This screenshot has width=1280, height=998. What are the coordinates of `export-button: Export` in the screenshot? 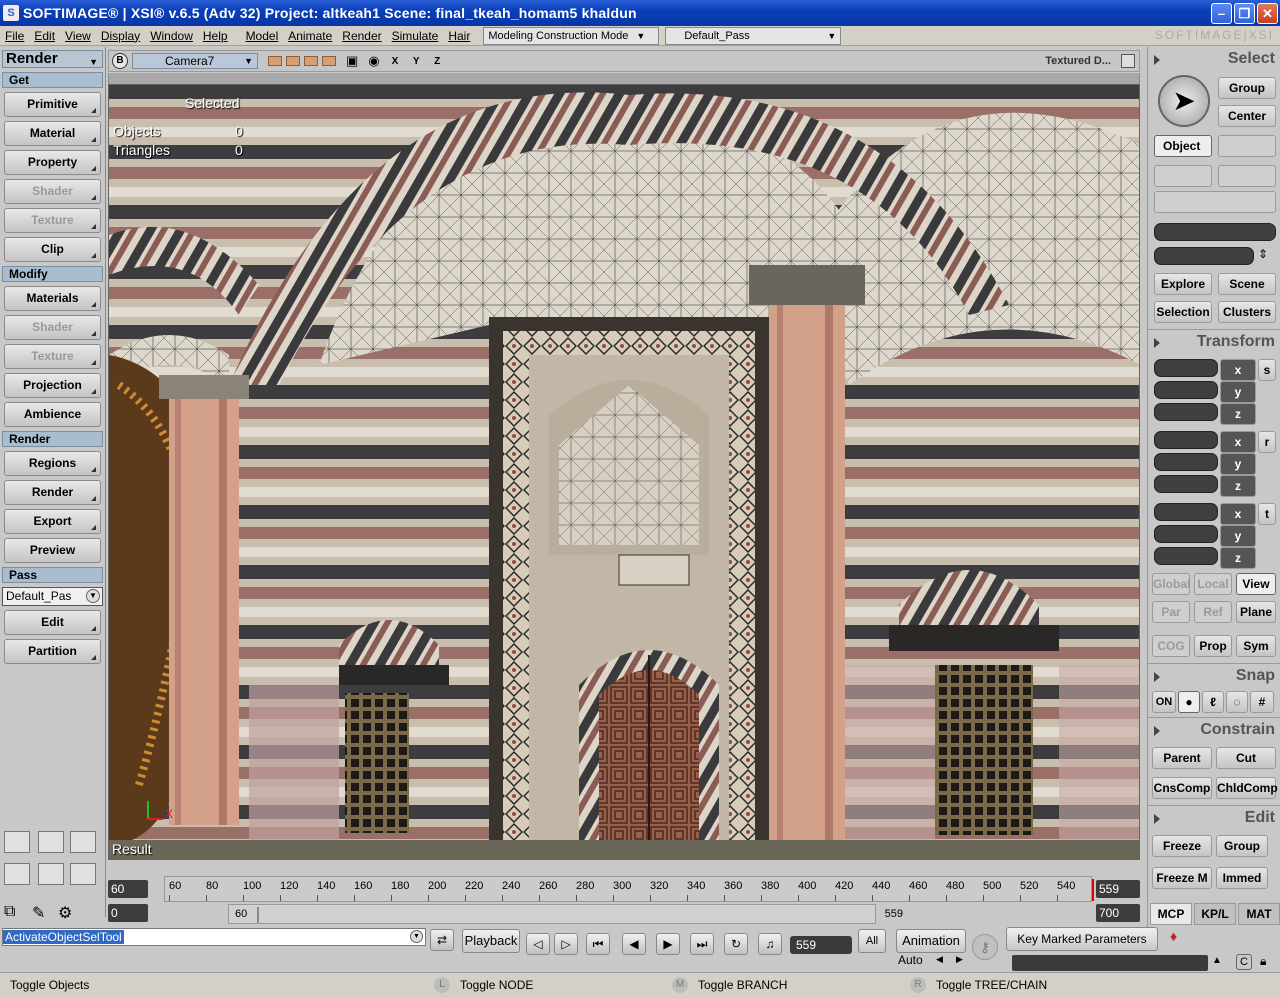 It's located at (52, 521).